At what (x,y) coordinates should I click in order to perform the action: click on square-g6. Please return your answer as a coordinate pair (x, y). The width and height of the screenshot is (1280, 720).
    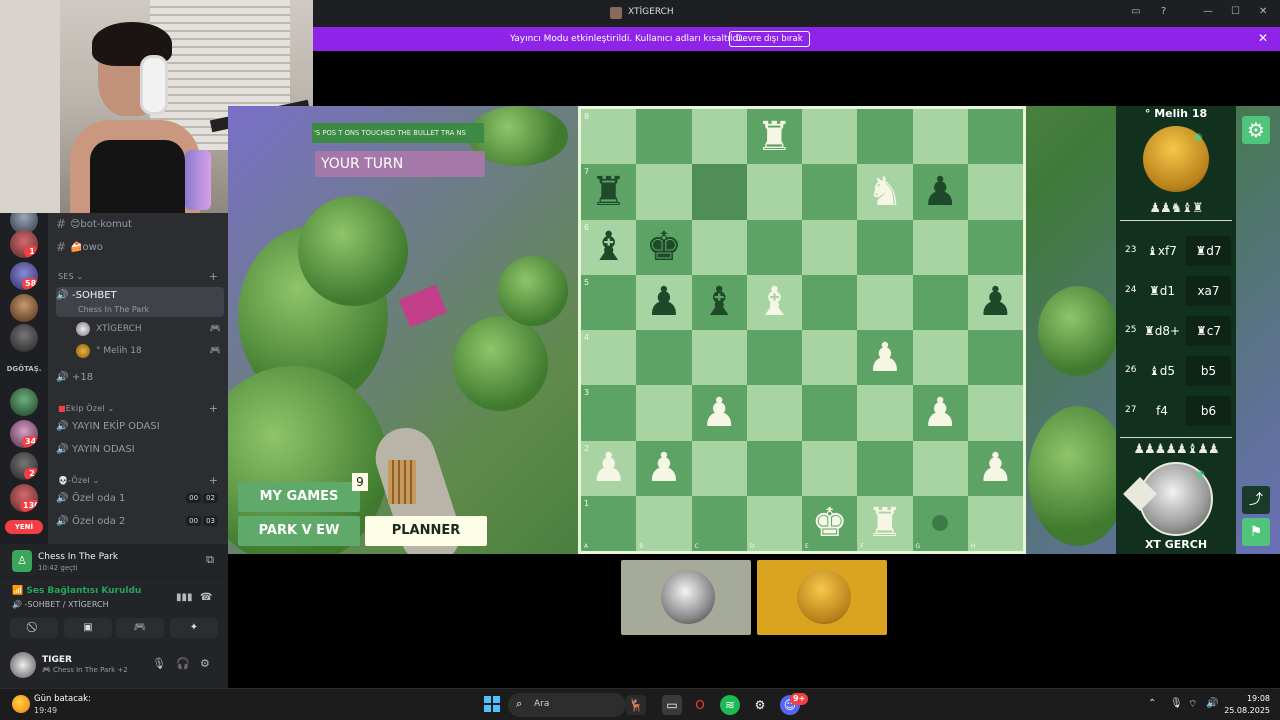
    Looking at the image, I should click on (940, 247).